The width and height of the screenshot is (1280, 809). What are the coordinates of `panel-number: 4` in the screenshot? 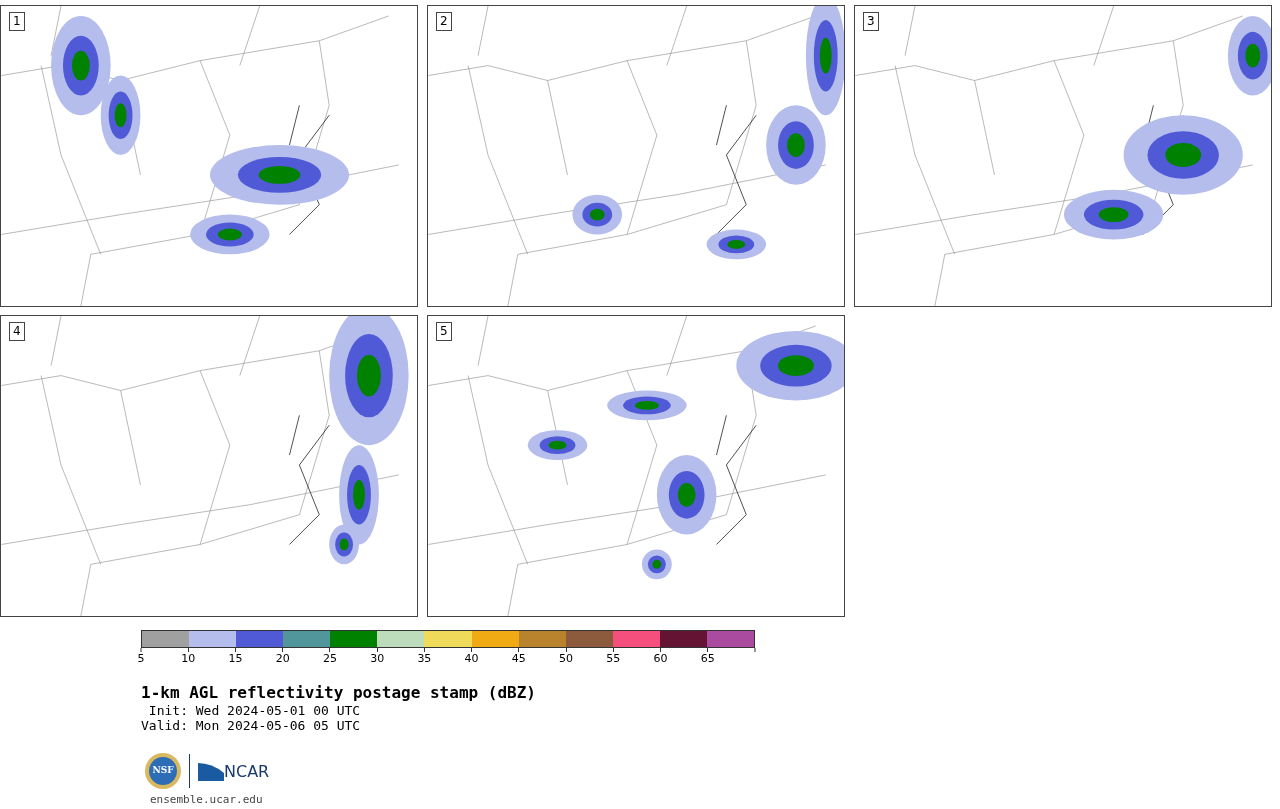 It's located at (17, 331).